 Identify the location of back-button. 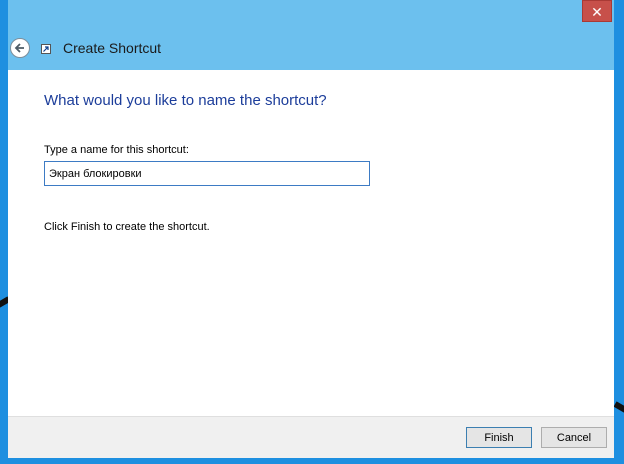
(20, 48).